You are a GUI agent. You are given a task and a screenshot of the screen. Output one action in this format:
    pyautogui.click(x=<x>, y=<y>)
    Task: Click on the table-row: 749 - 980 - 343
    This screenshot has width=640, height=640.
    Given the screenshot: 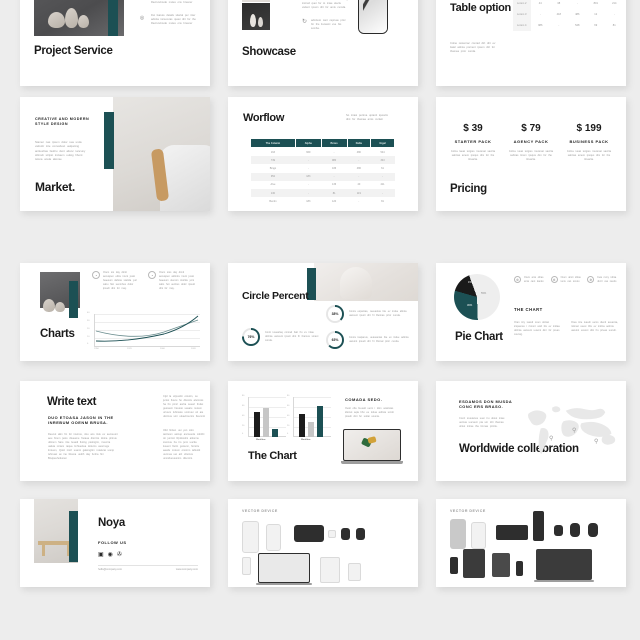 What is the action you would take?
    pyautogui.click(x=322, y=160)
    